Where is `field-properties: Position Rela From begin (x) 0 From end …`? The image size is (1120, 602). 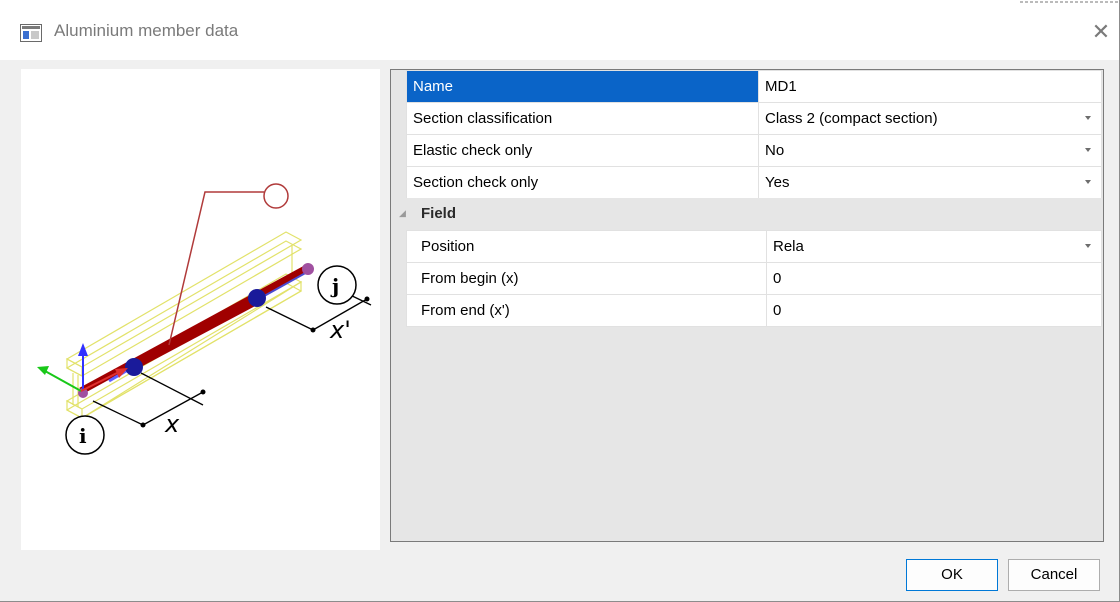 field-properties: Position Rela From begin (x) 0 From end … is located at coordinates (754, 278).